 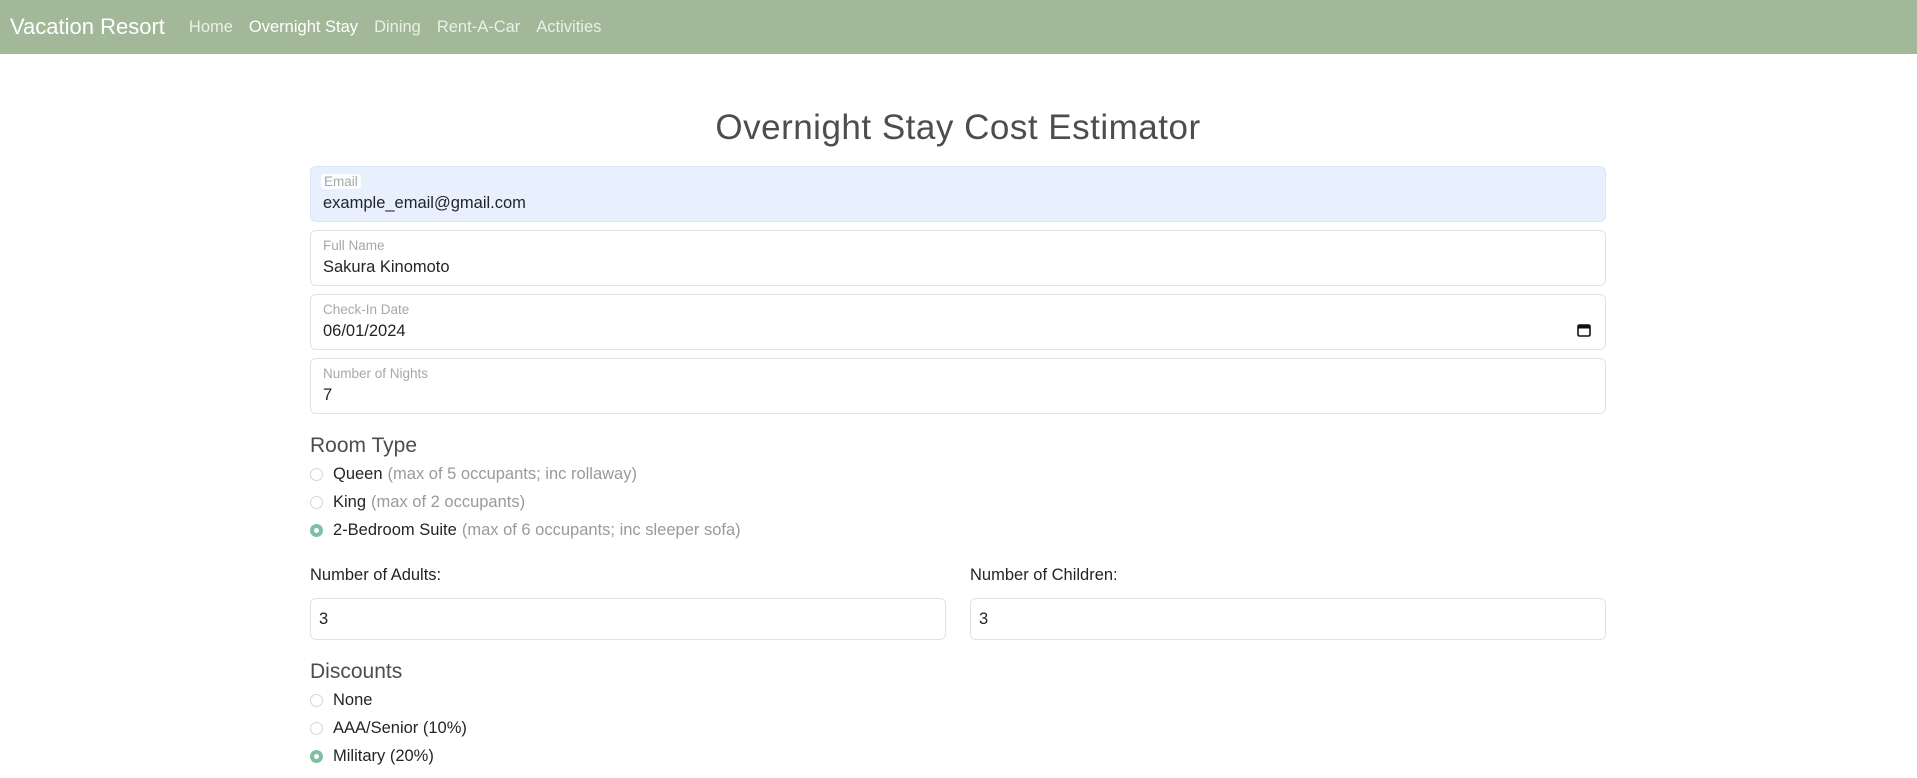 What do you see at coordinates (958, 258) in the screenshot?
I see `full-name-field: Full Name Sakura Kinomoto` at bounding box center [958, 258].